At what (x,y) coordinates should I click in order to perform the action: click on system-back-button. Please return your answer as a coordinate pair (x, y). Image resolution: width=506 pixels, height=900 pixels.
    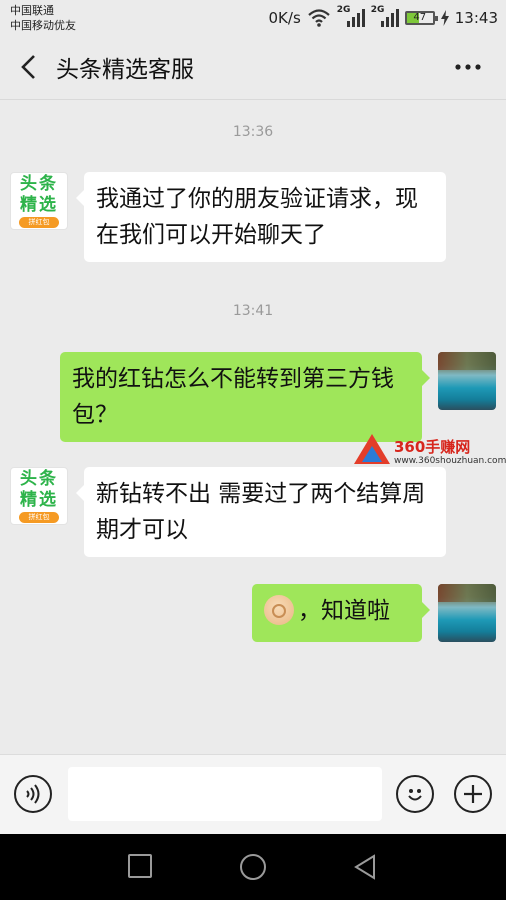
    Looking at the image, I should click on (365, 867).